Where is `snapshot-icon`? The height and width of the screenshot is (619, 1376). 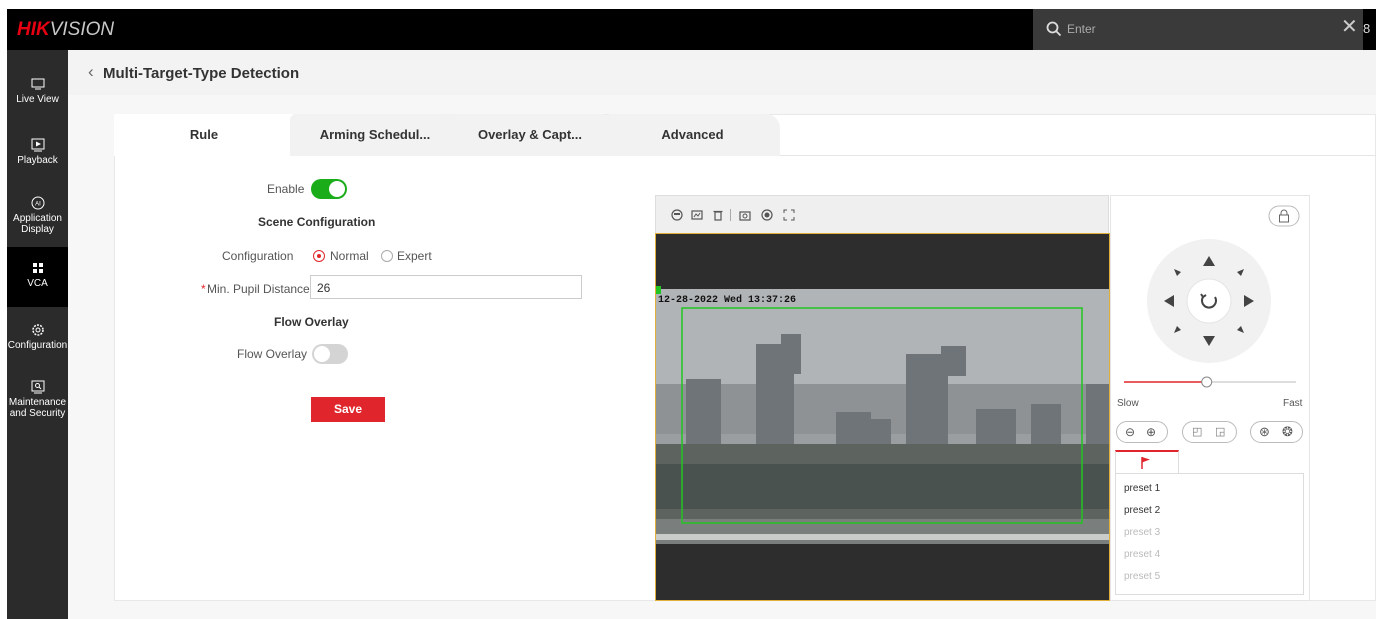 snapshot-icon is located at coordinates (745, 215).